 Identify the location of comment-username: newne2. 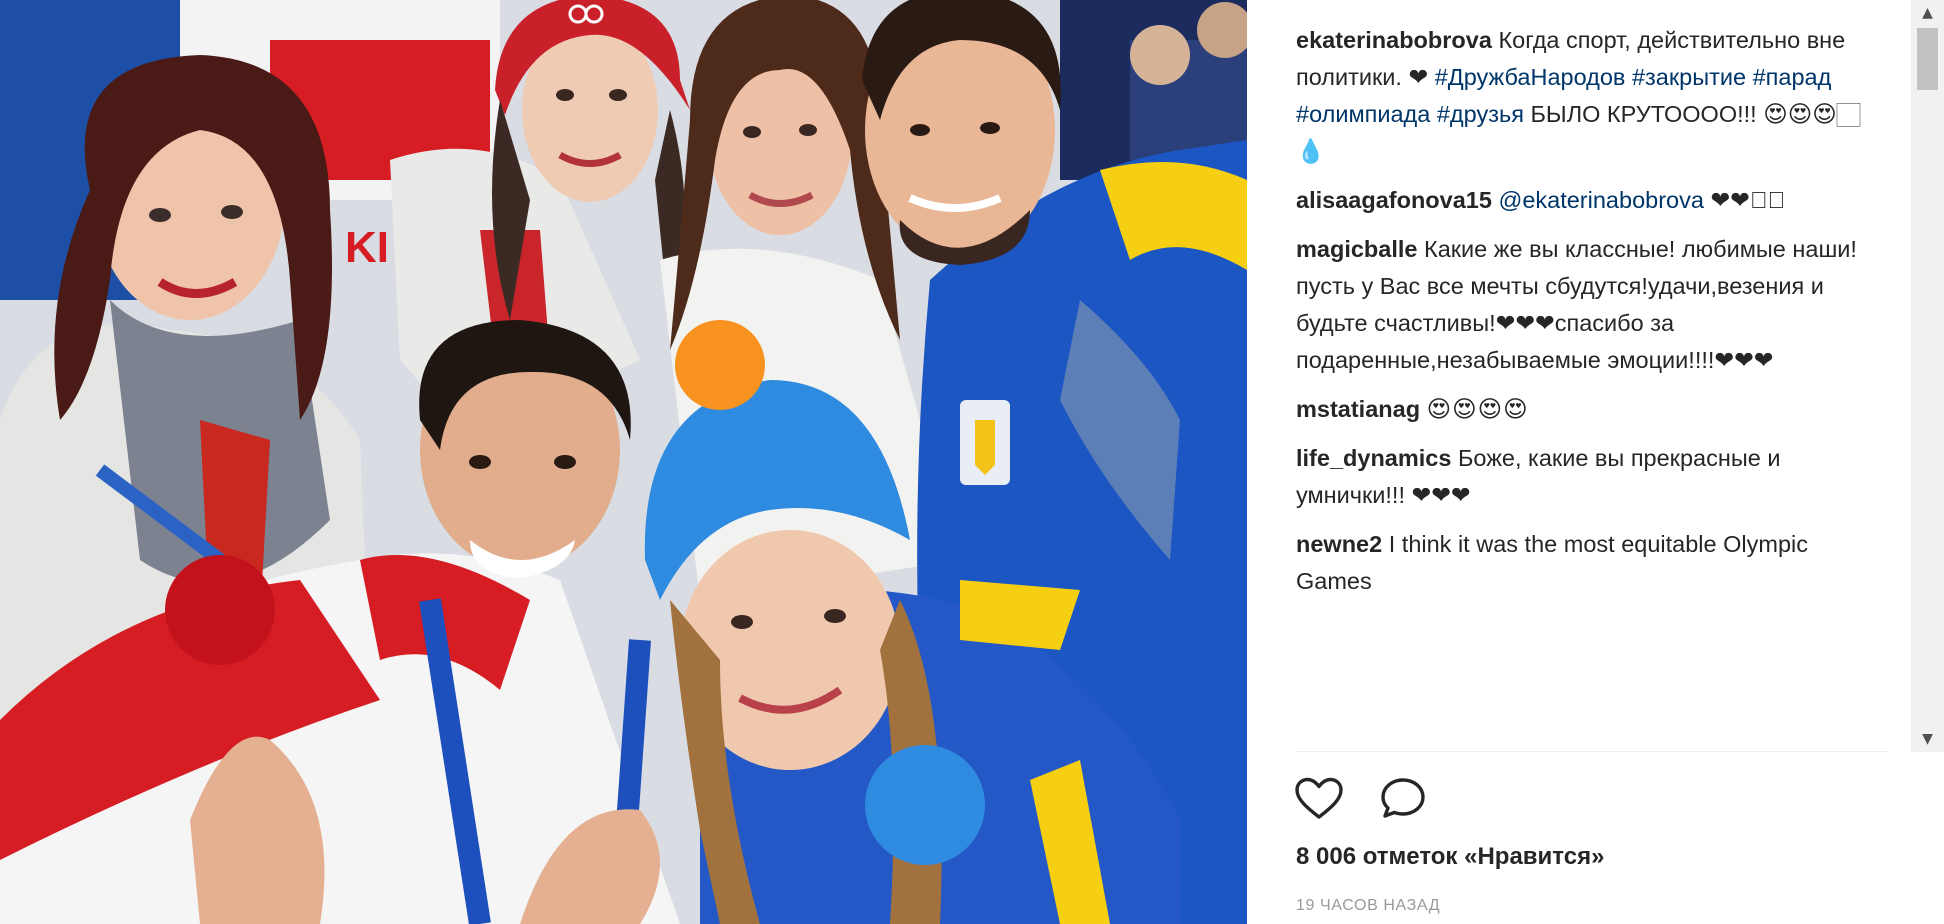
(1339, 544).